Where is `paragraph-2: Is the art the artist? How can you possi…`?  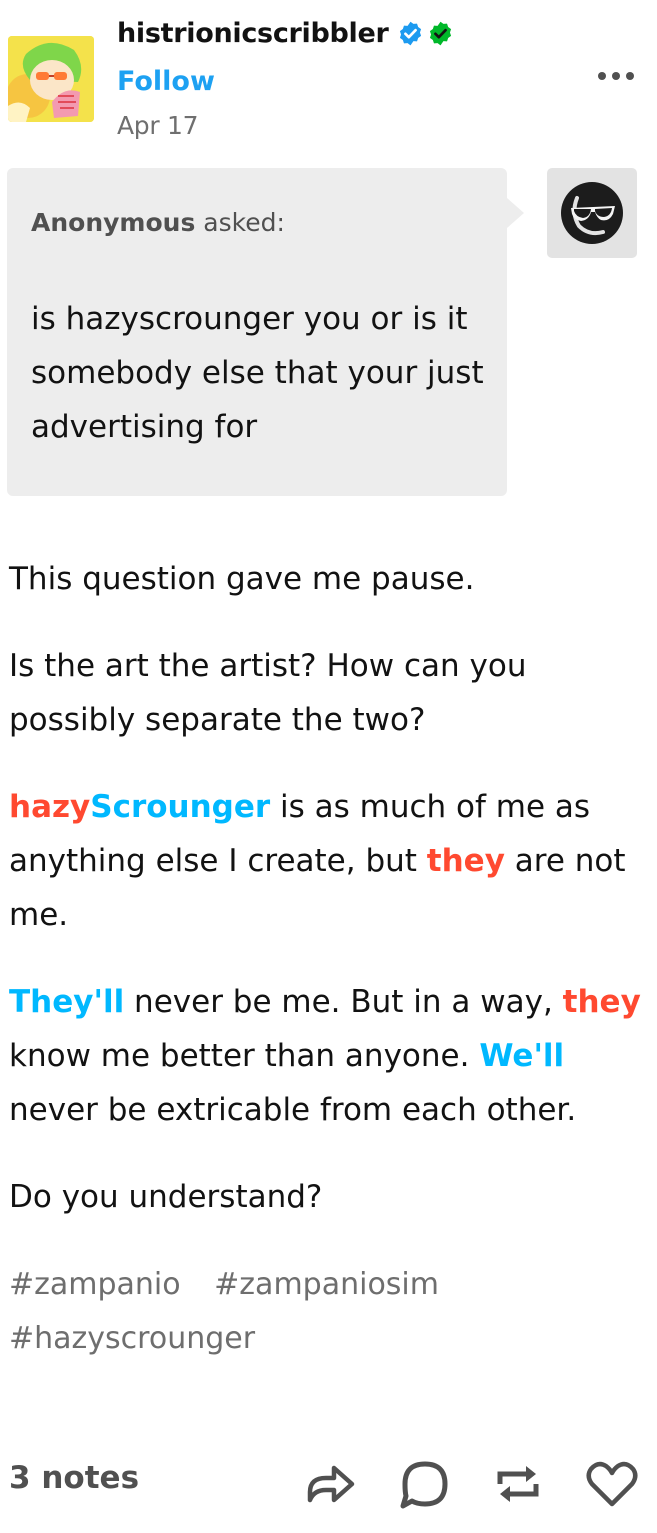
paragraph-2: Is the art the artist? How can you possi… is located at coordinates (268, 693).